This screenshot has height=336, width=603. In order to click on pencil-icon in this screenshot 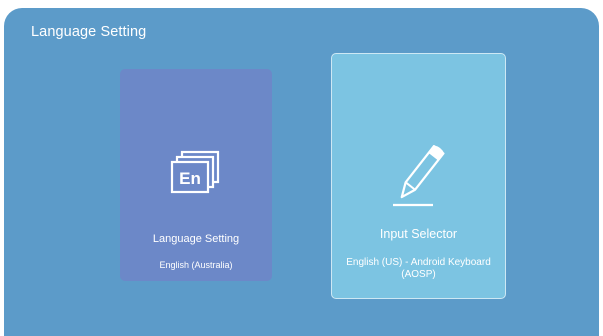, I will do `click(418, 176)`.